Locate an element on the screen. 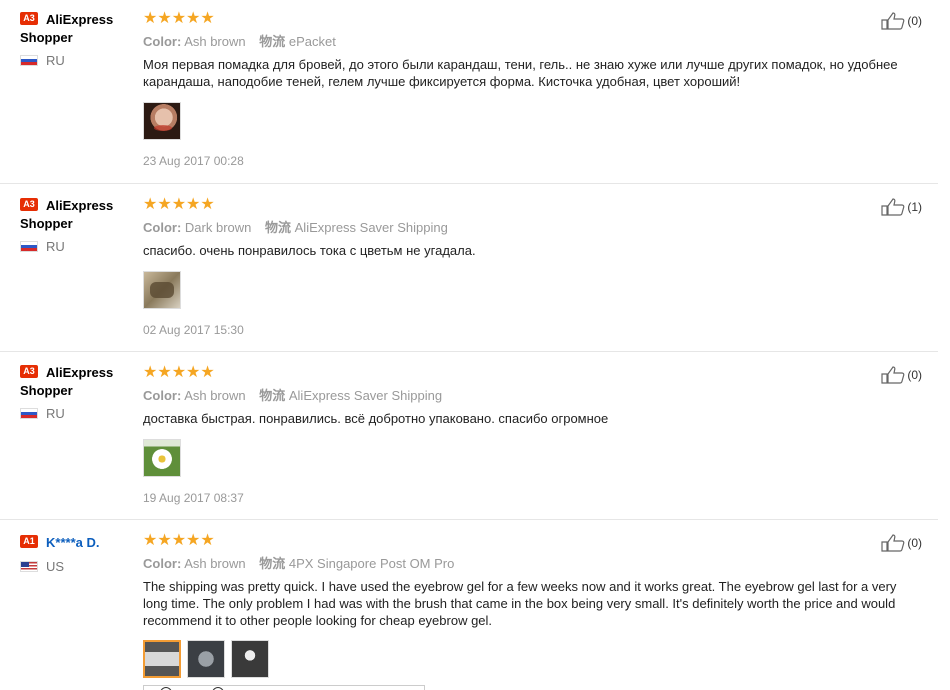  reviewer-name: K****a D. is located at coordinates (72, 543).